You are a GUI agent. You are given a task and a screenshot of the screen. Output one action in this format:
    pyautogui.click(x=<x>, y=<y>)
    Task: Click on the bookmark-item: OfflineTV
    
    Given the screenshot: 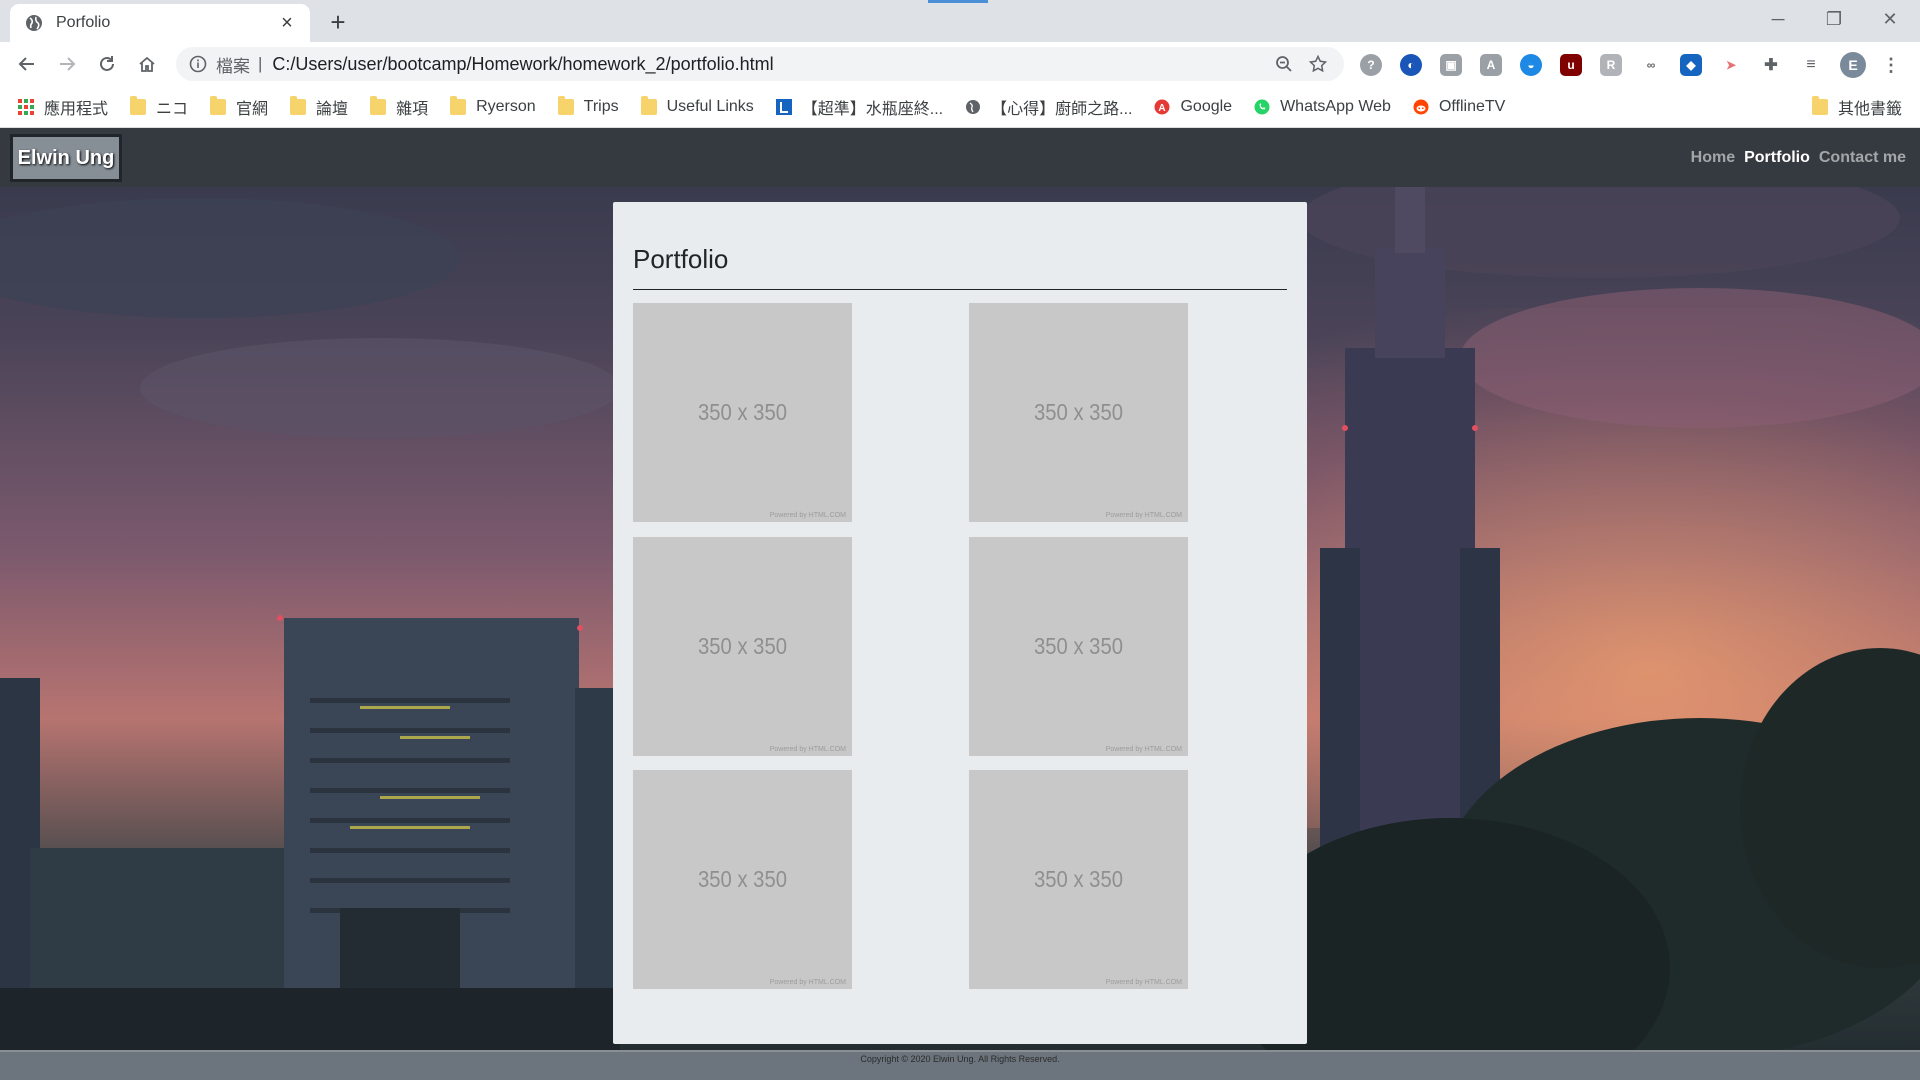 What is the action you would take?
    pyautogui.click(x=1459, y=107)
    